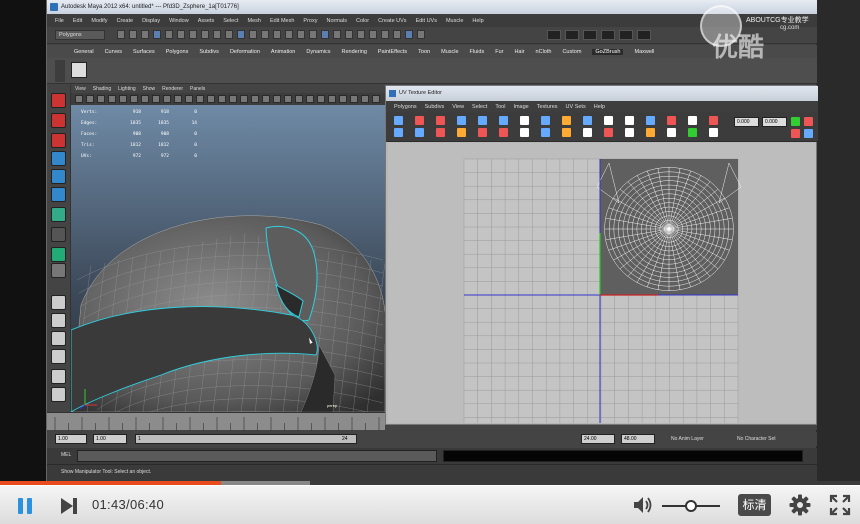 The width and height of the screenshot is (860, 524). I want to click on uv-menu-image: Image, so click(520, 107).